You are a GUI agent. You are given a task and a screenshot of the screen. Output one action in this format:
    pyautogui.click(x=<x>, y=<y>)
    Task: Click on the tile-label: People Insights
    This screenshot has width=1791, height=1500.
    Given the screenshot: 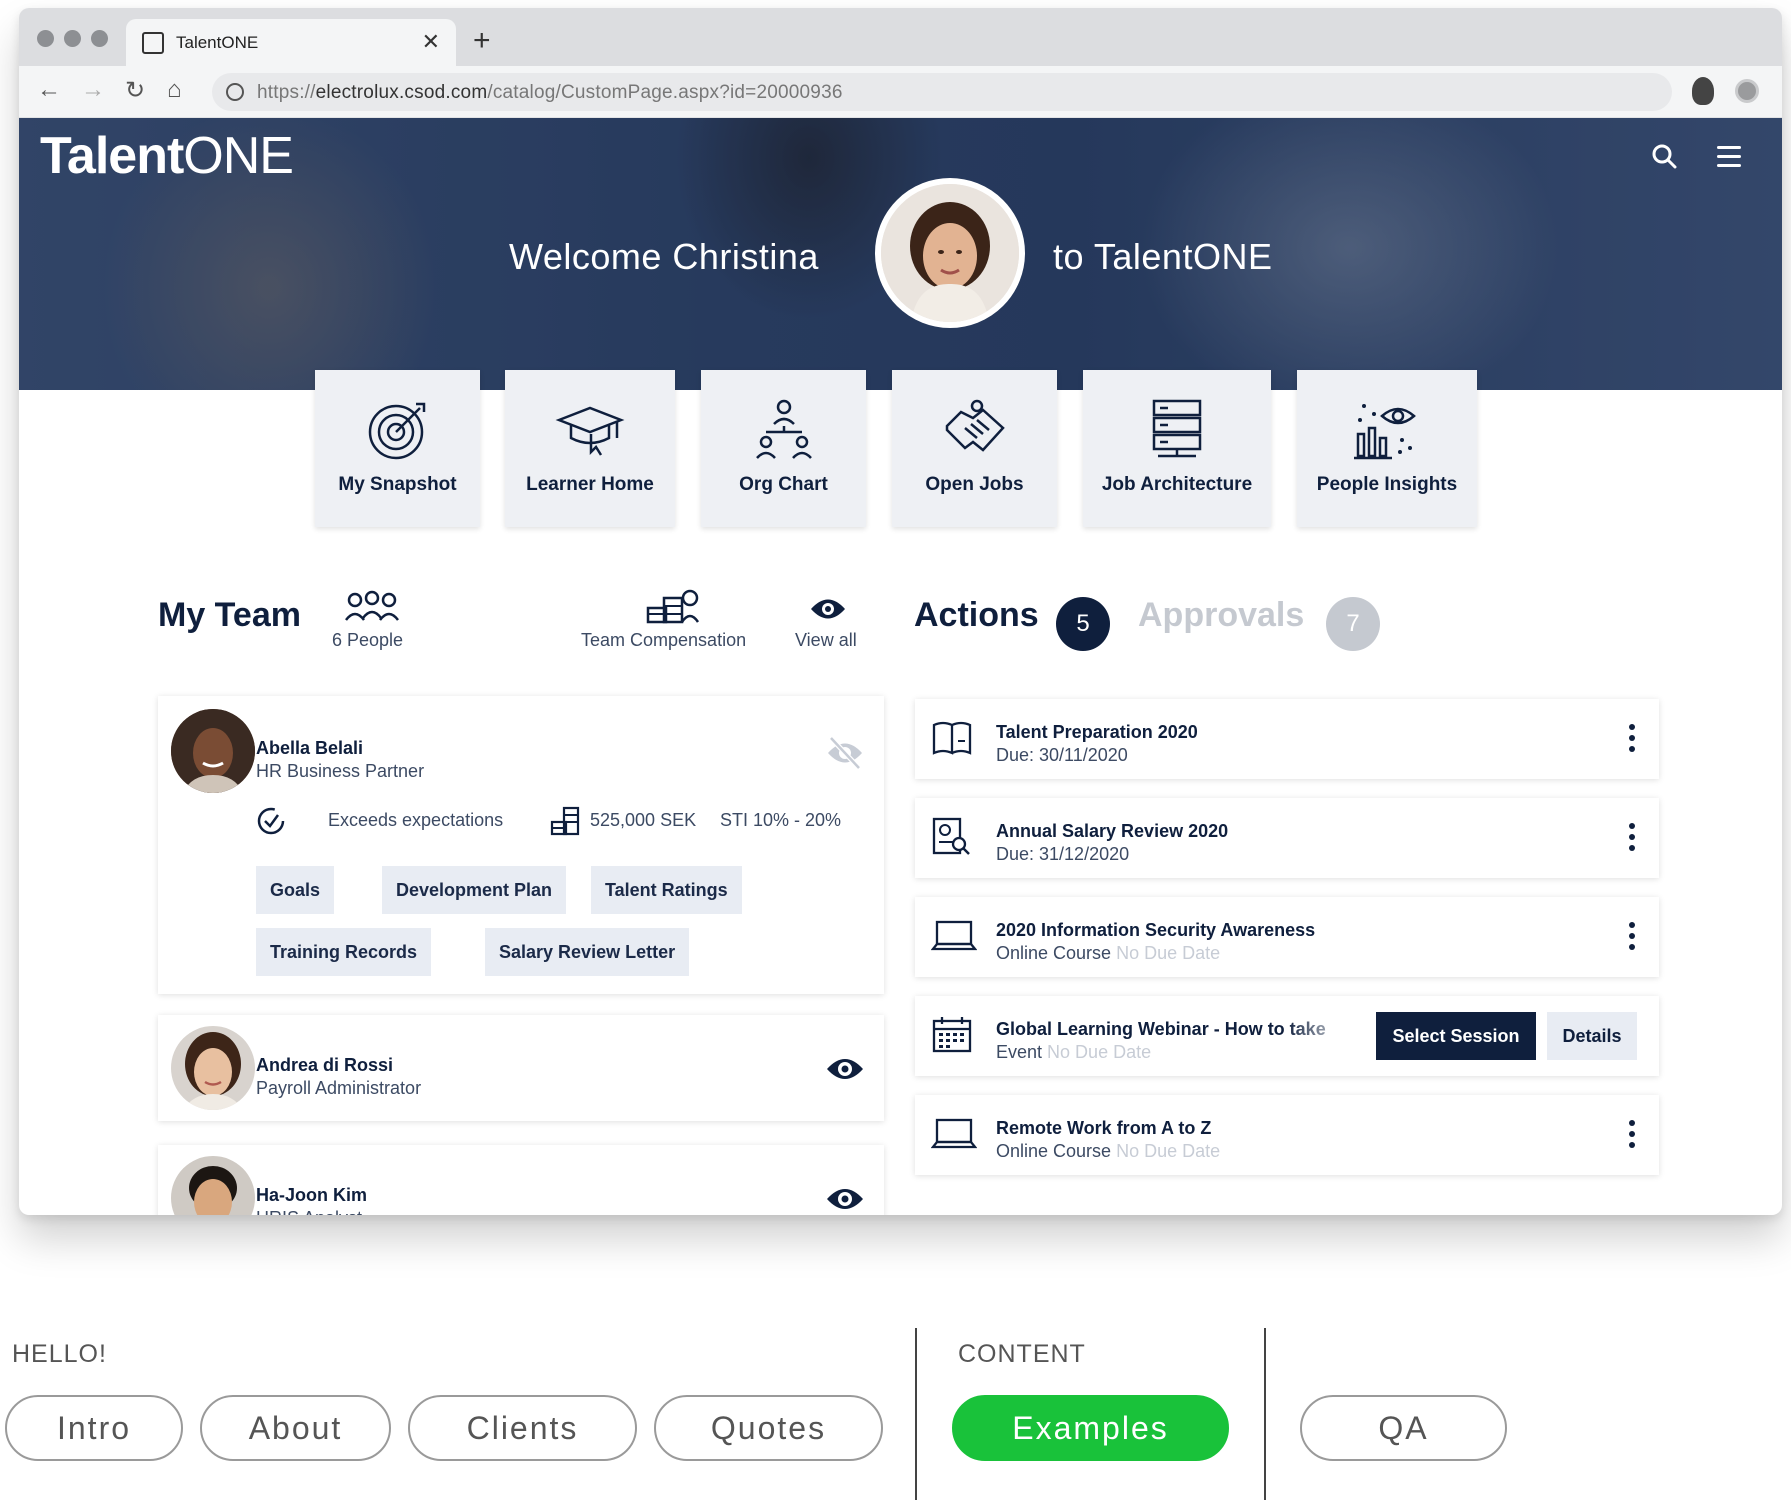 What is the action you would take?
    pyautogui.click(x=1387, y=484)
    